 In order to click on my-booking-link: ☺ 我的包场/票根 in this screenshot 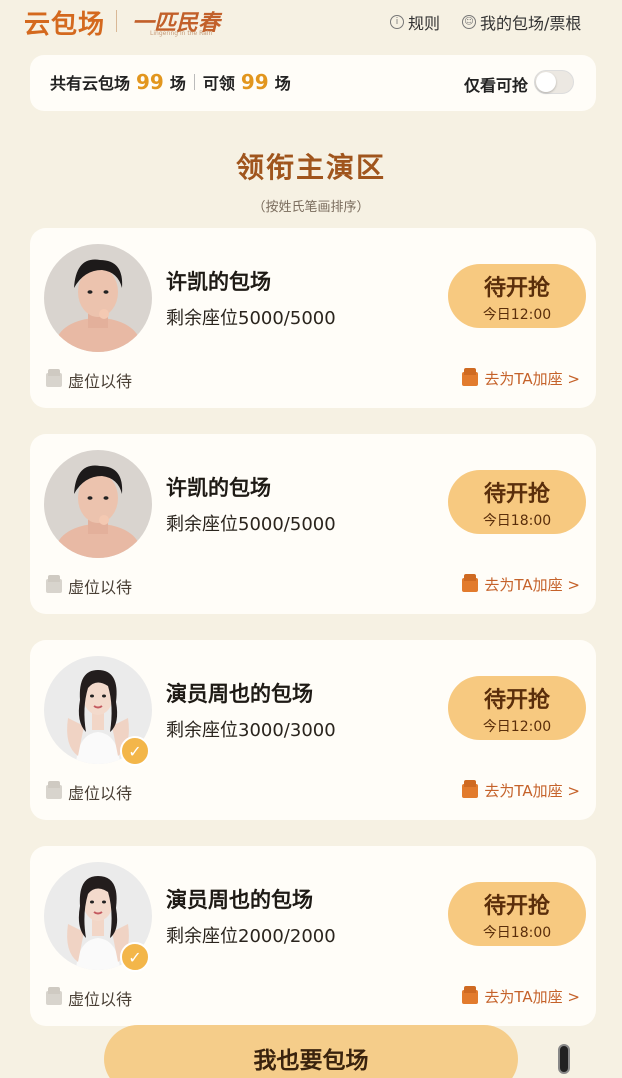, I will do `click(521, 22)`.